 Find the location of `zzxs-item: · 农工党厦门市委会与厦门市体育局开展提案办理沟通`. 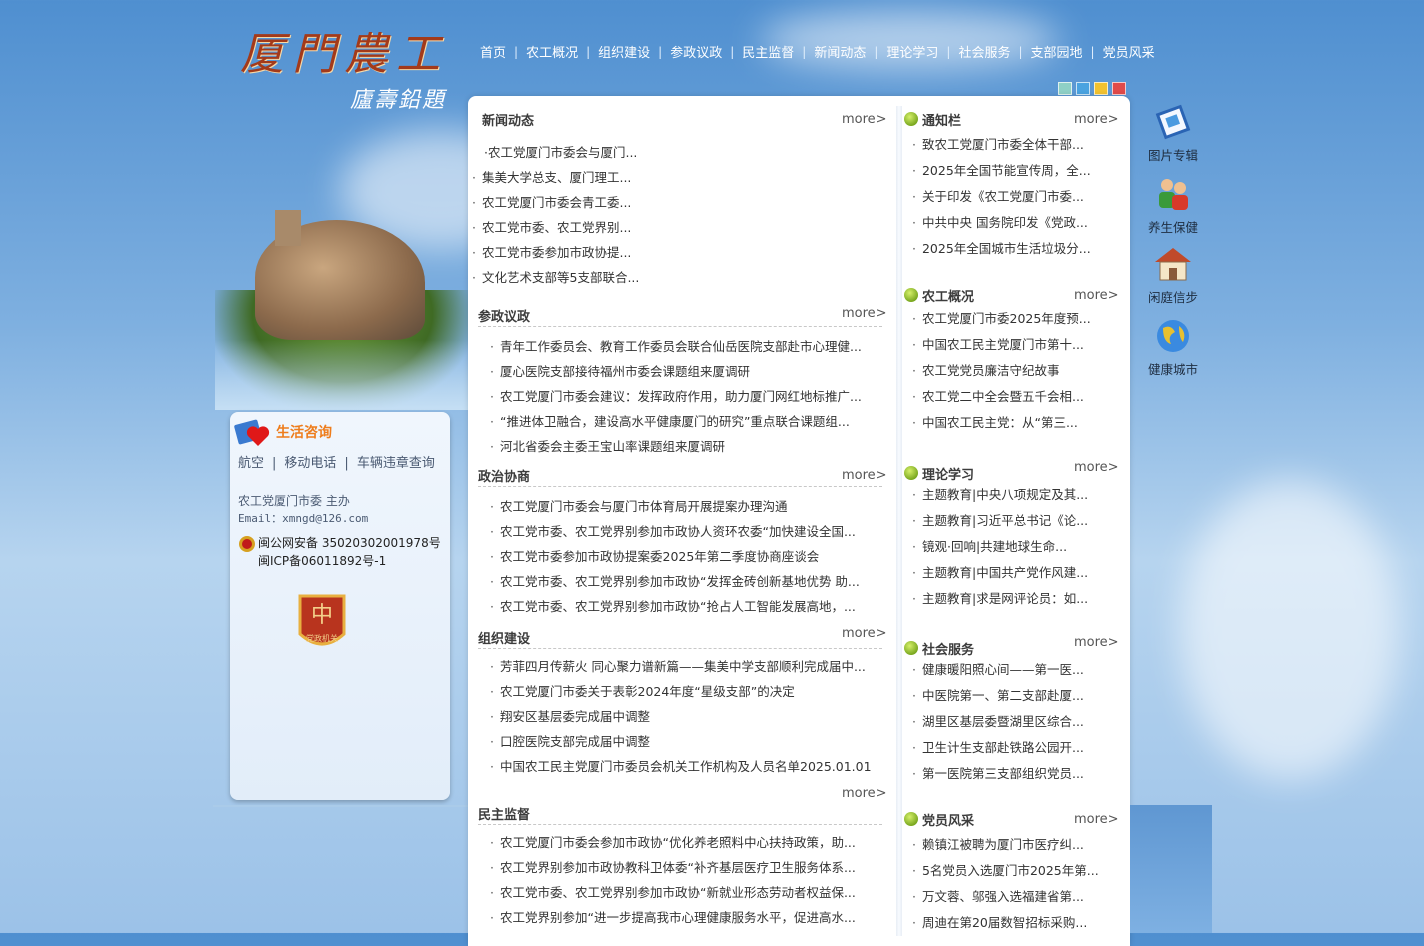

zzxs-item: · 农工党厦门市委会与厦门市体育局开展提案办理沟通 is located at coordinates (690, 506).